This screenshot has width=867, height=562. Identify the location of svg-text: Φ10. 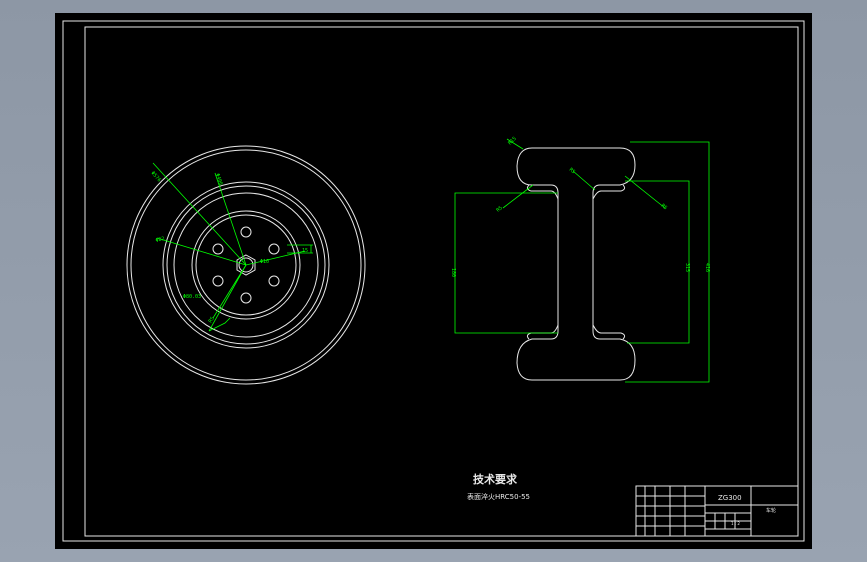
(264, 262).